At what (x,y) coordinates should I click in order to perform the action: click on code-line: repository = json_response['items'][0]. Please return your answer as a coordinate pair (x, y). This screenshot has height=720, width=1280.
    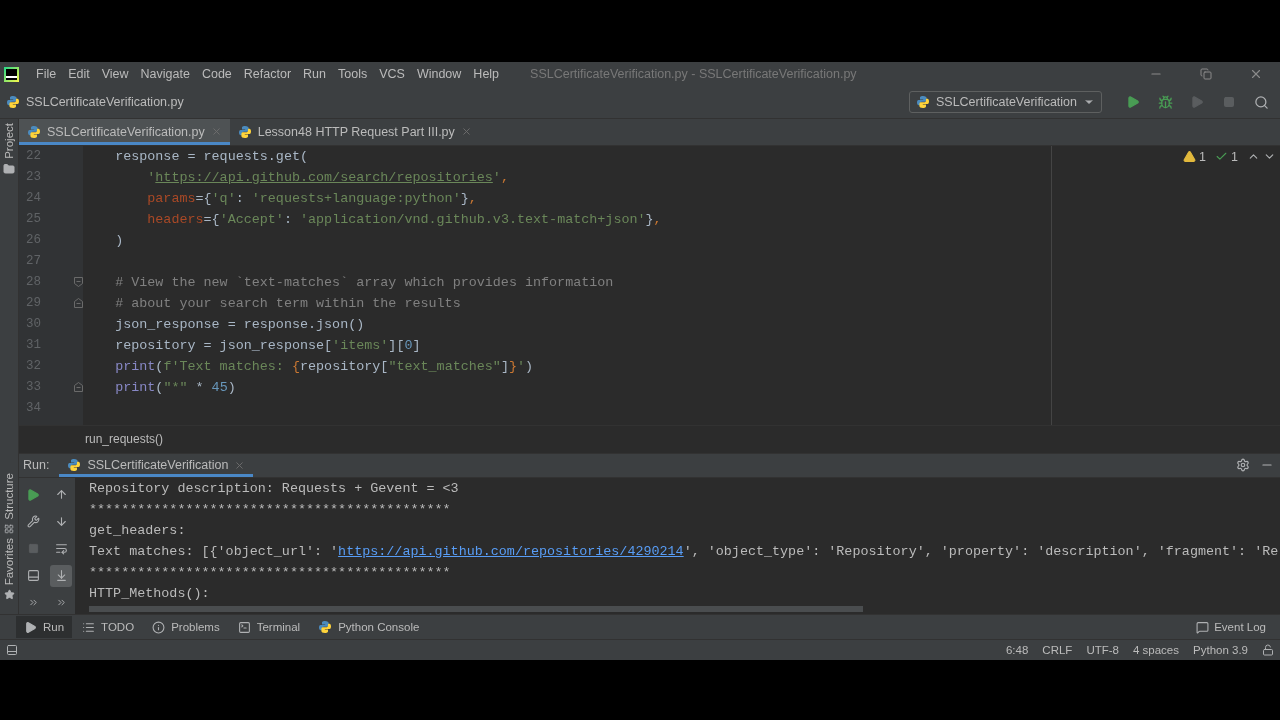
    Looking at the image, I should click on (267, 345).